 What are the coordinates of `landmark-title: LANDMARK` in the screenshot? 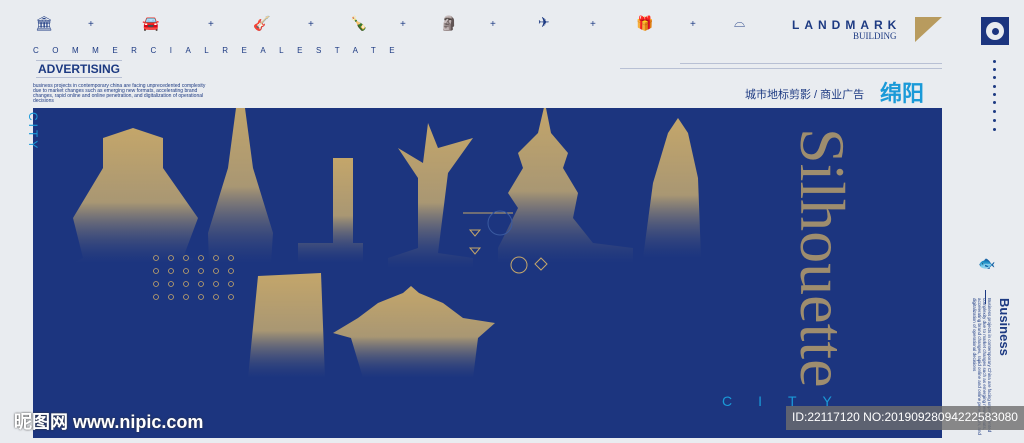 It's located at (847, 25).